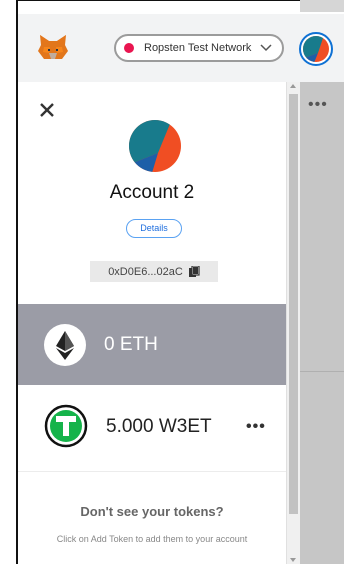 The width and height of the screenshot is (344, 564). I want to click on copy-icon, so click(194, 271).